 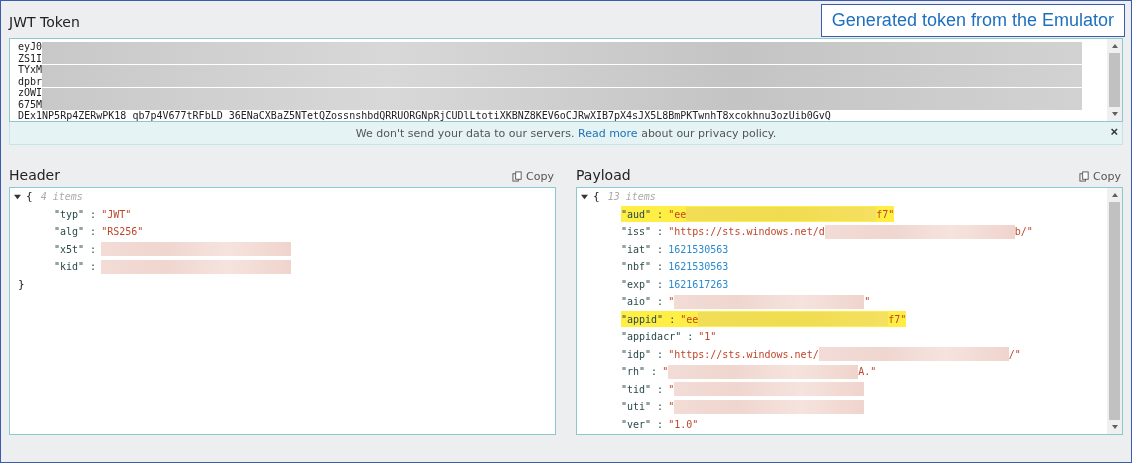 What do you see at coordinates (867, 372) in the screenshot?
I see `json-value: A."` at bounding box center [867, 372].